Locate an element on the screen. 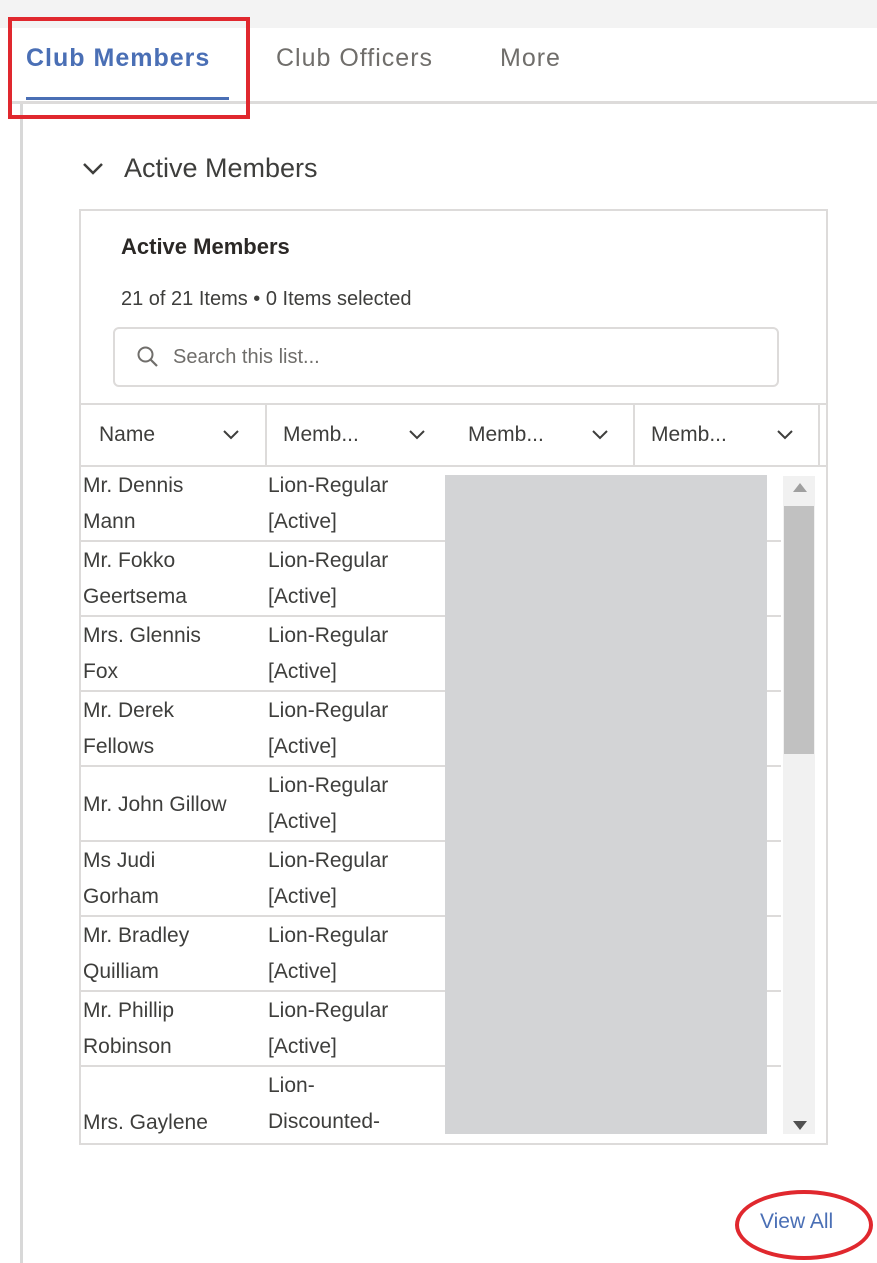 The width and height of the screenshot is (877, 1263). cell-membership-type: Lion- Discounted- is located at coordinates (324, 1103).